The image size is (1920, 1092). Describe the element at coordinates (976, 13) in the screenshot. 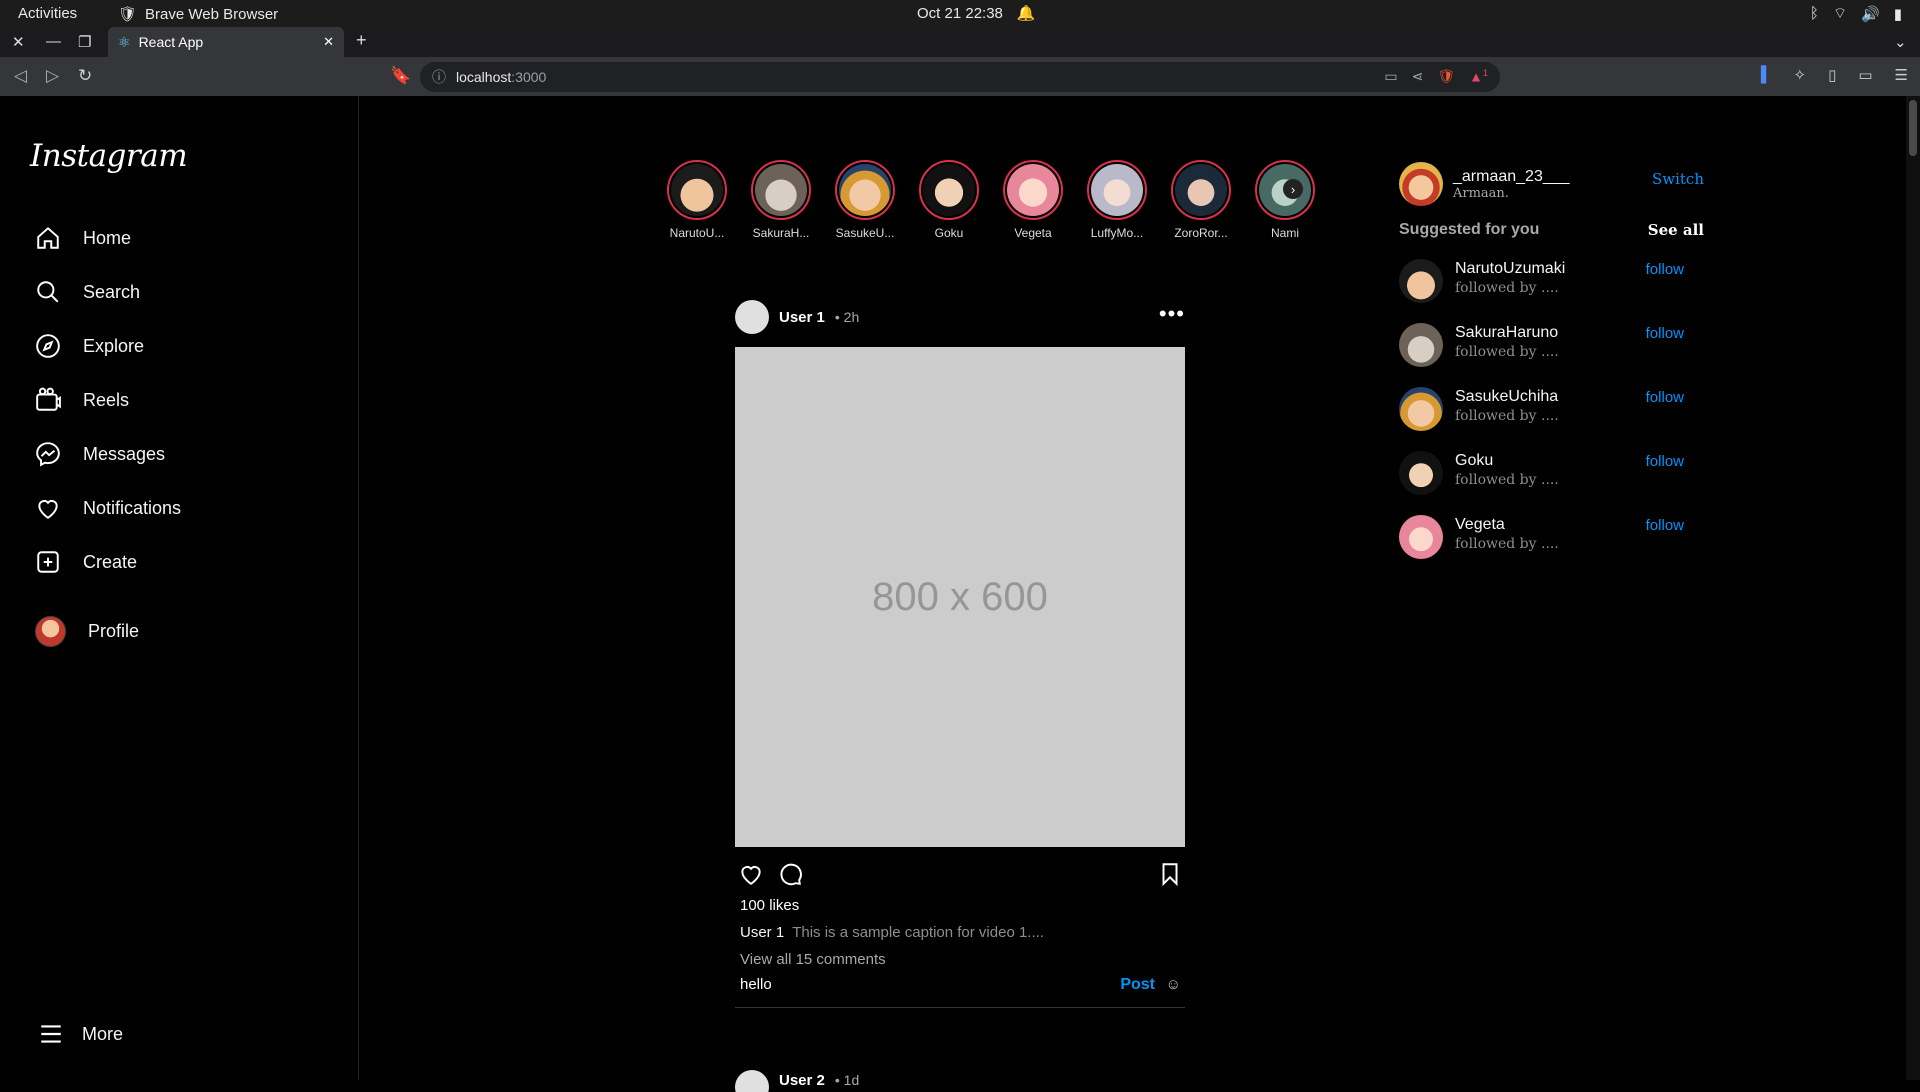

I see `clock: Oct 21 22:38 🔔` at that location.